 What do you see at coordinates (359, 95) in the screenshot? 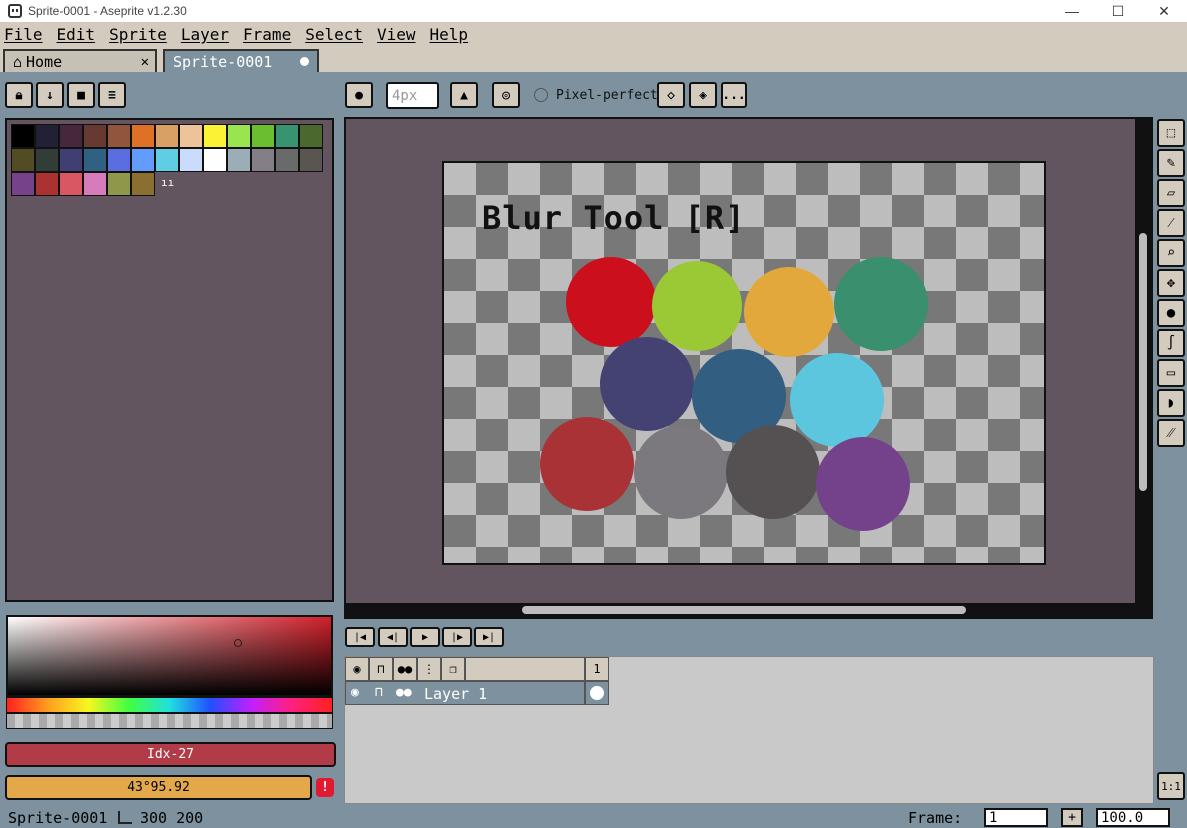
I see `brush-type-button: ●` at bounding box center [359, 95].